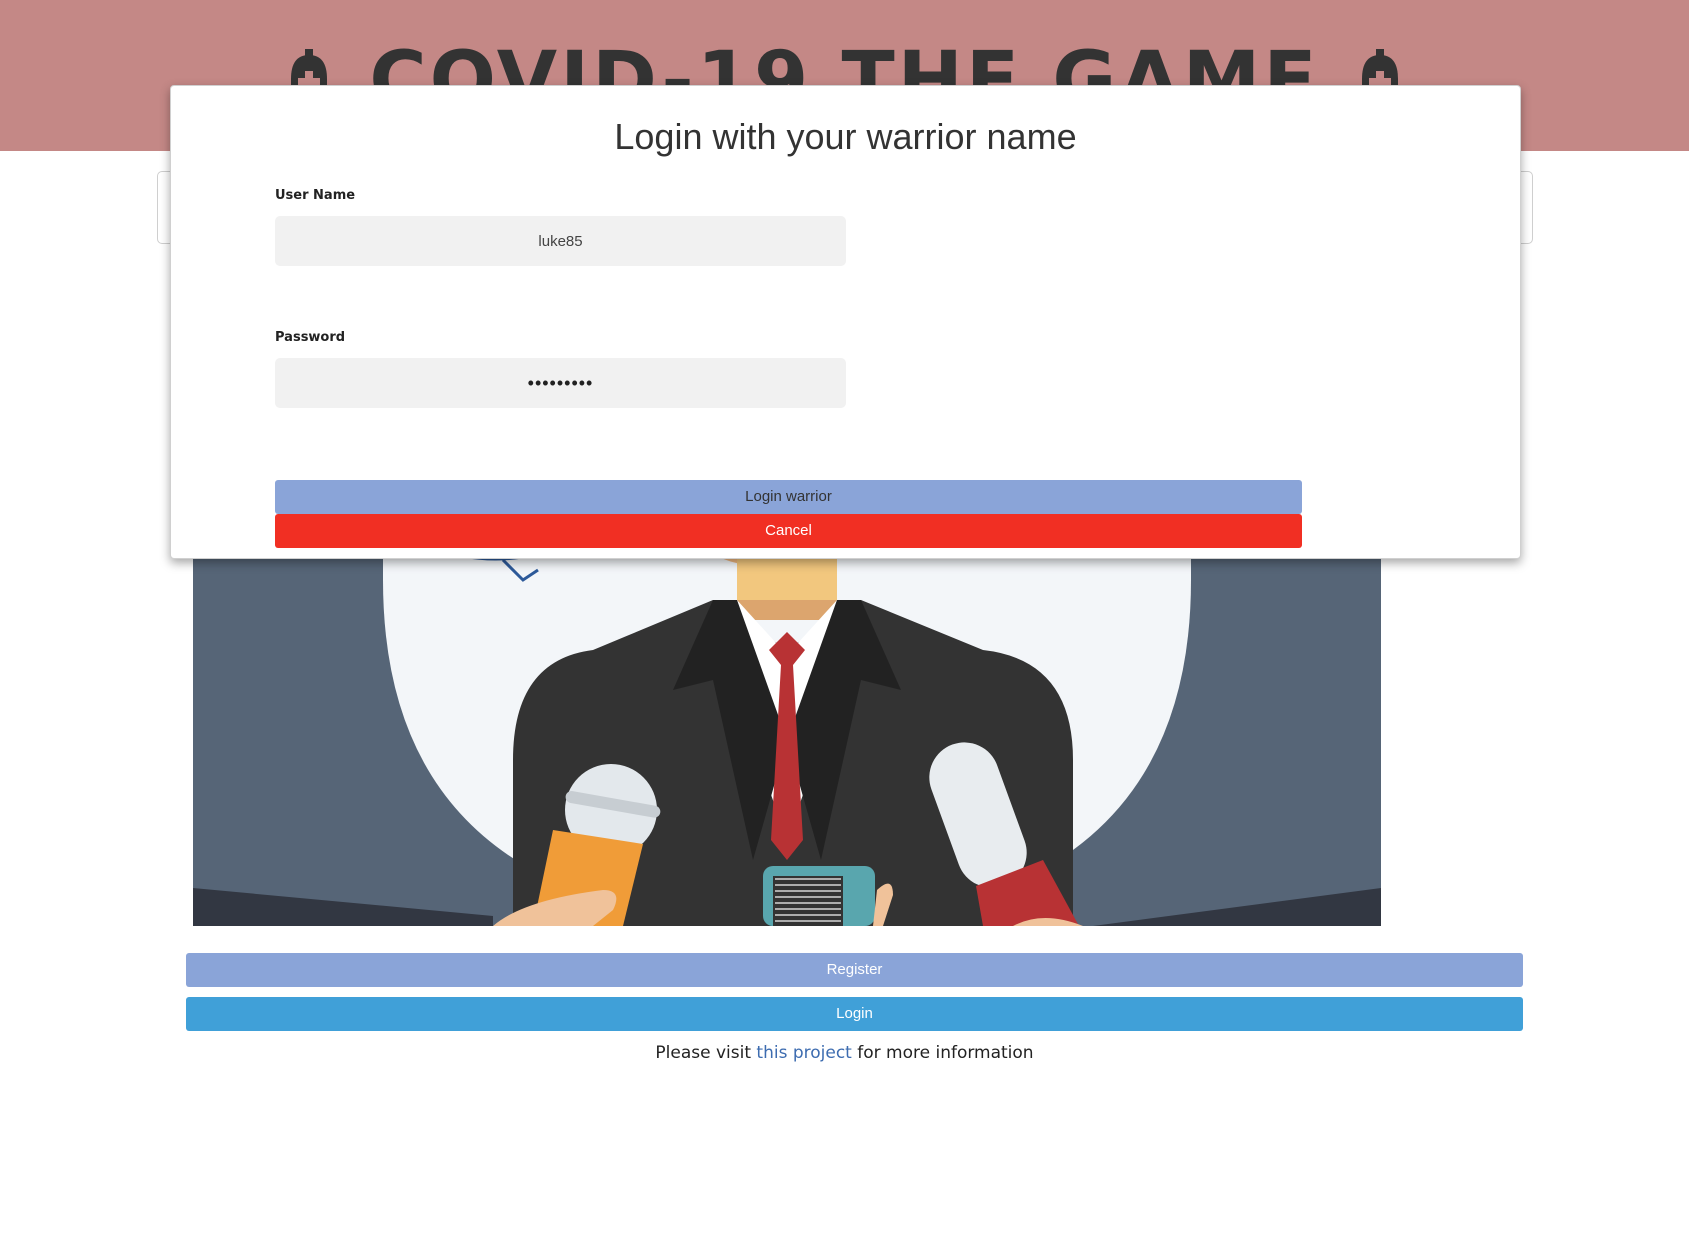 The height and width of the screenshot is (1249, 1689). Describe the element at coordinates (788, 497) in the screenshot. I see `login-warrior-button: Login warrior` at that location.